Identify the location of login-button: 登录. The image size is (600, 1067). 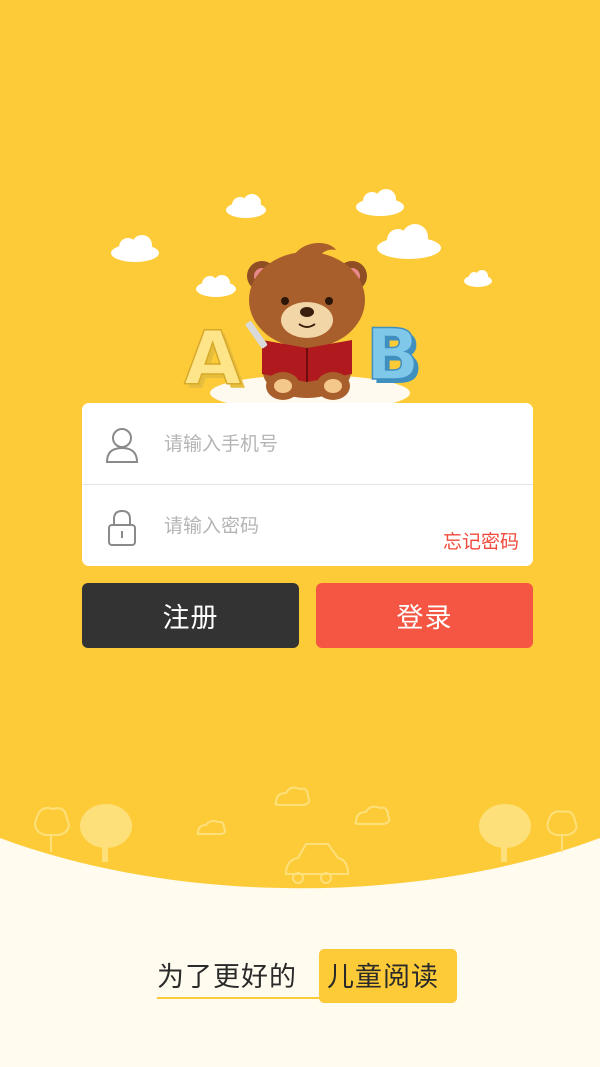
(424, 615).